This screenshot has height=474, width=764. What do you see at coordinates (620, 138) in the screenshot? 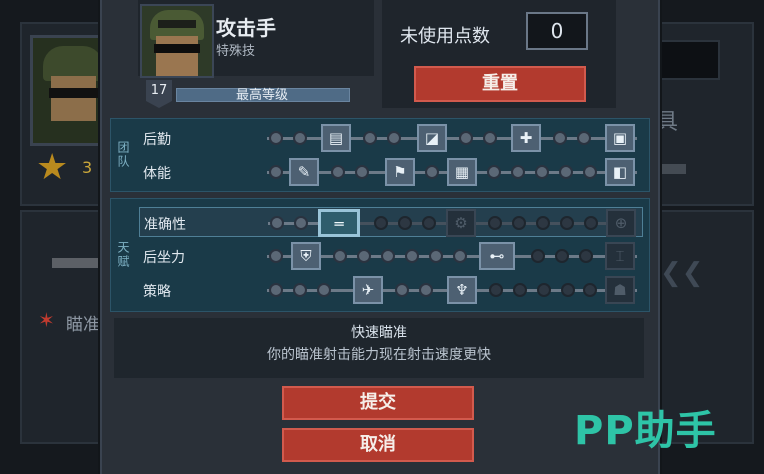
I see `supply-icon: ▣` at bounding box center [620, 138].